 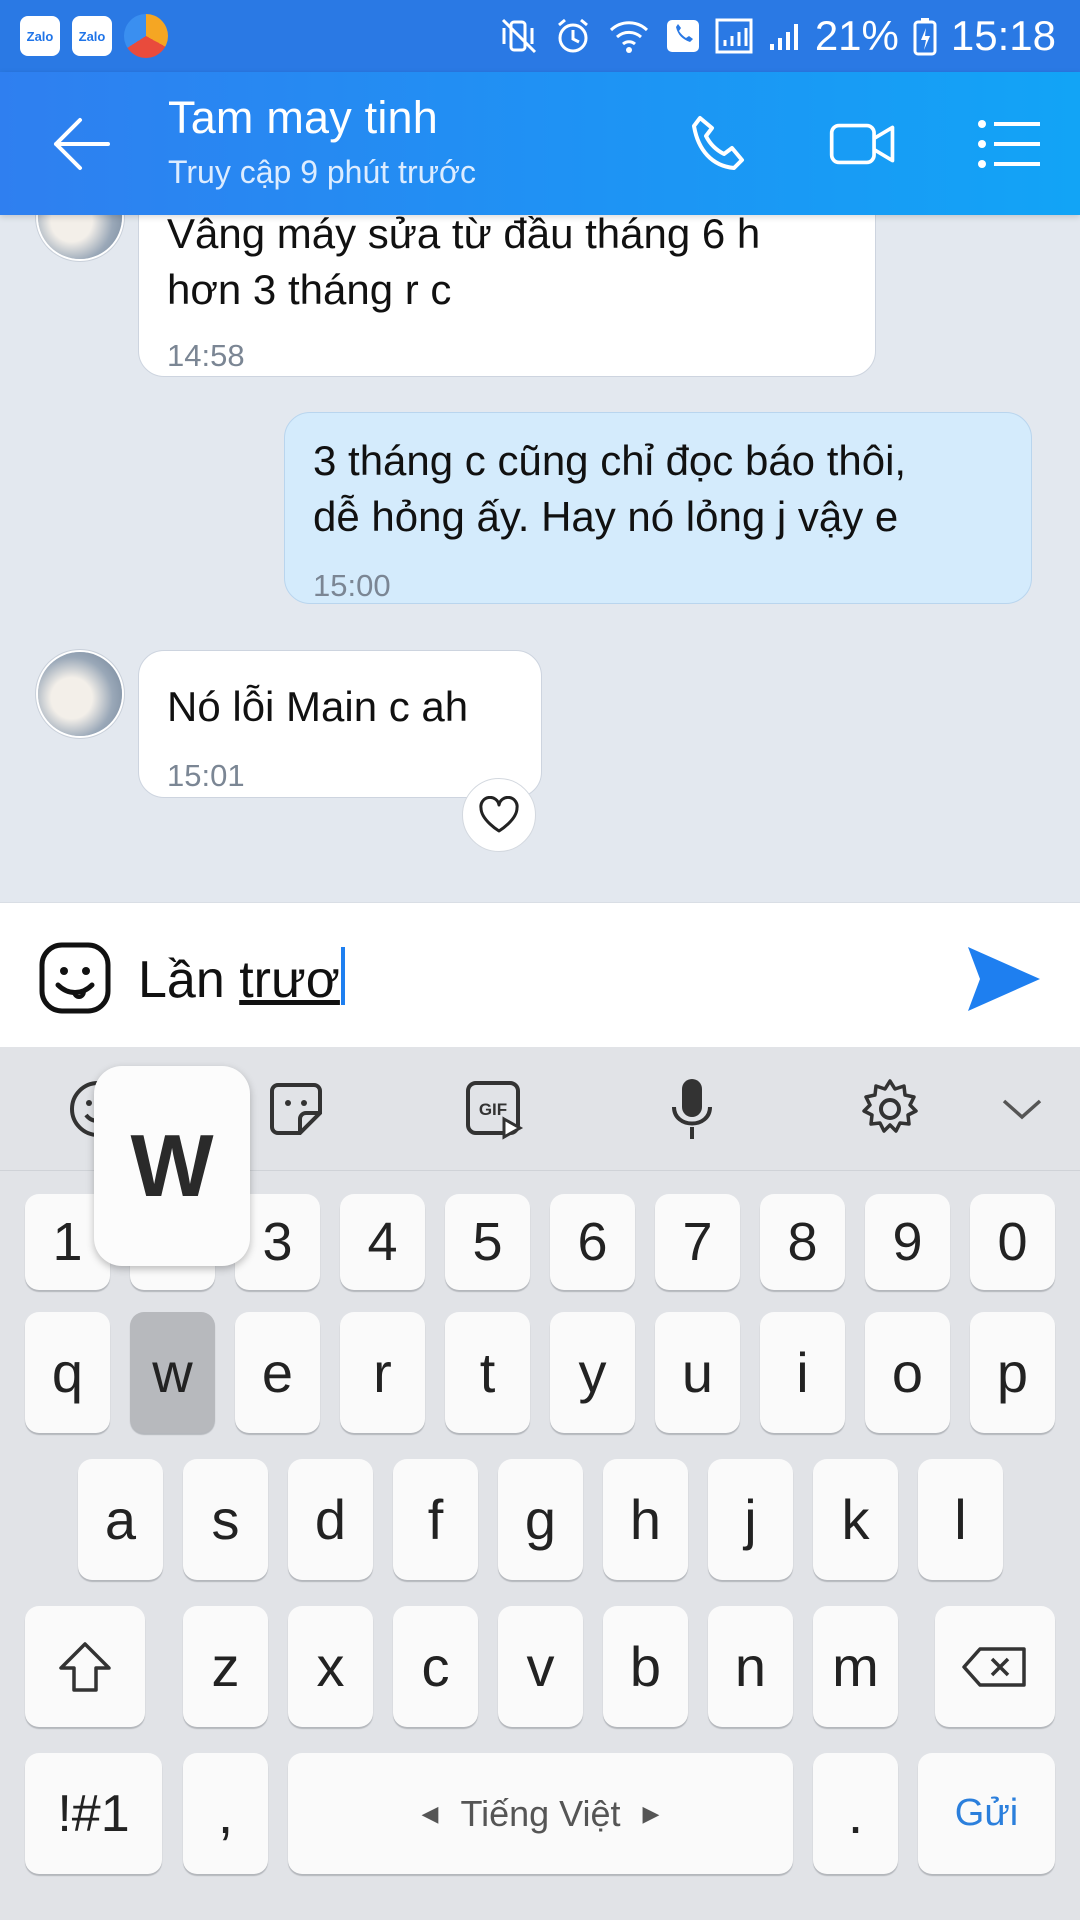 What do you see at coordinates (855, 1519) in the screenshot?
I see `key-k: k` at bounding box center [855, 1519].